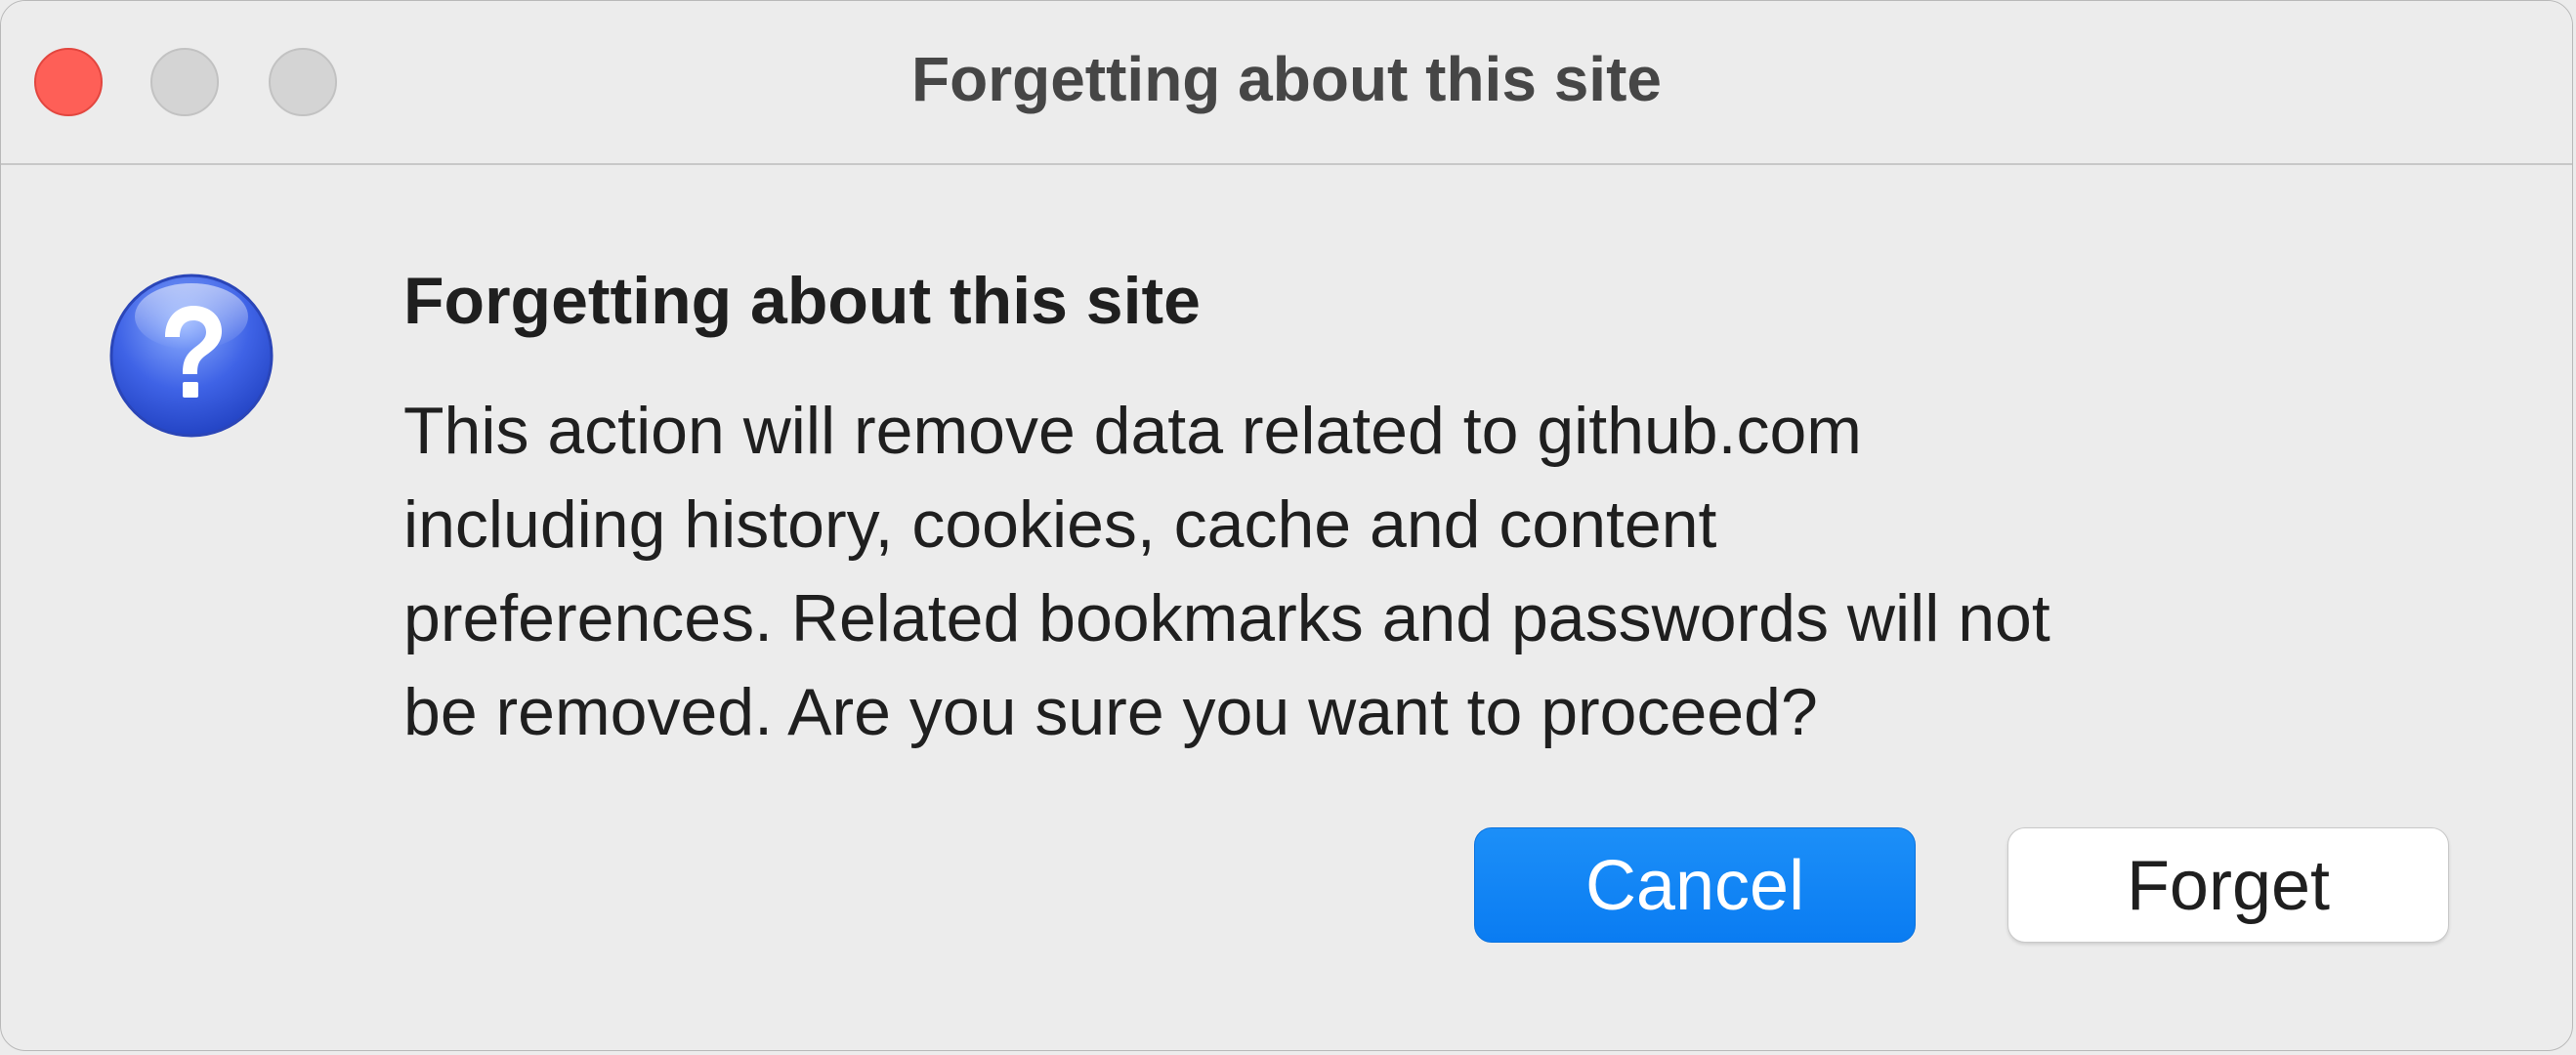  Describe the element at coordinates (1695, 885) in the screenshot. I see `cancel-button: Cancel` at that location.